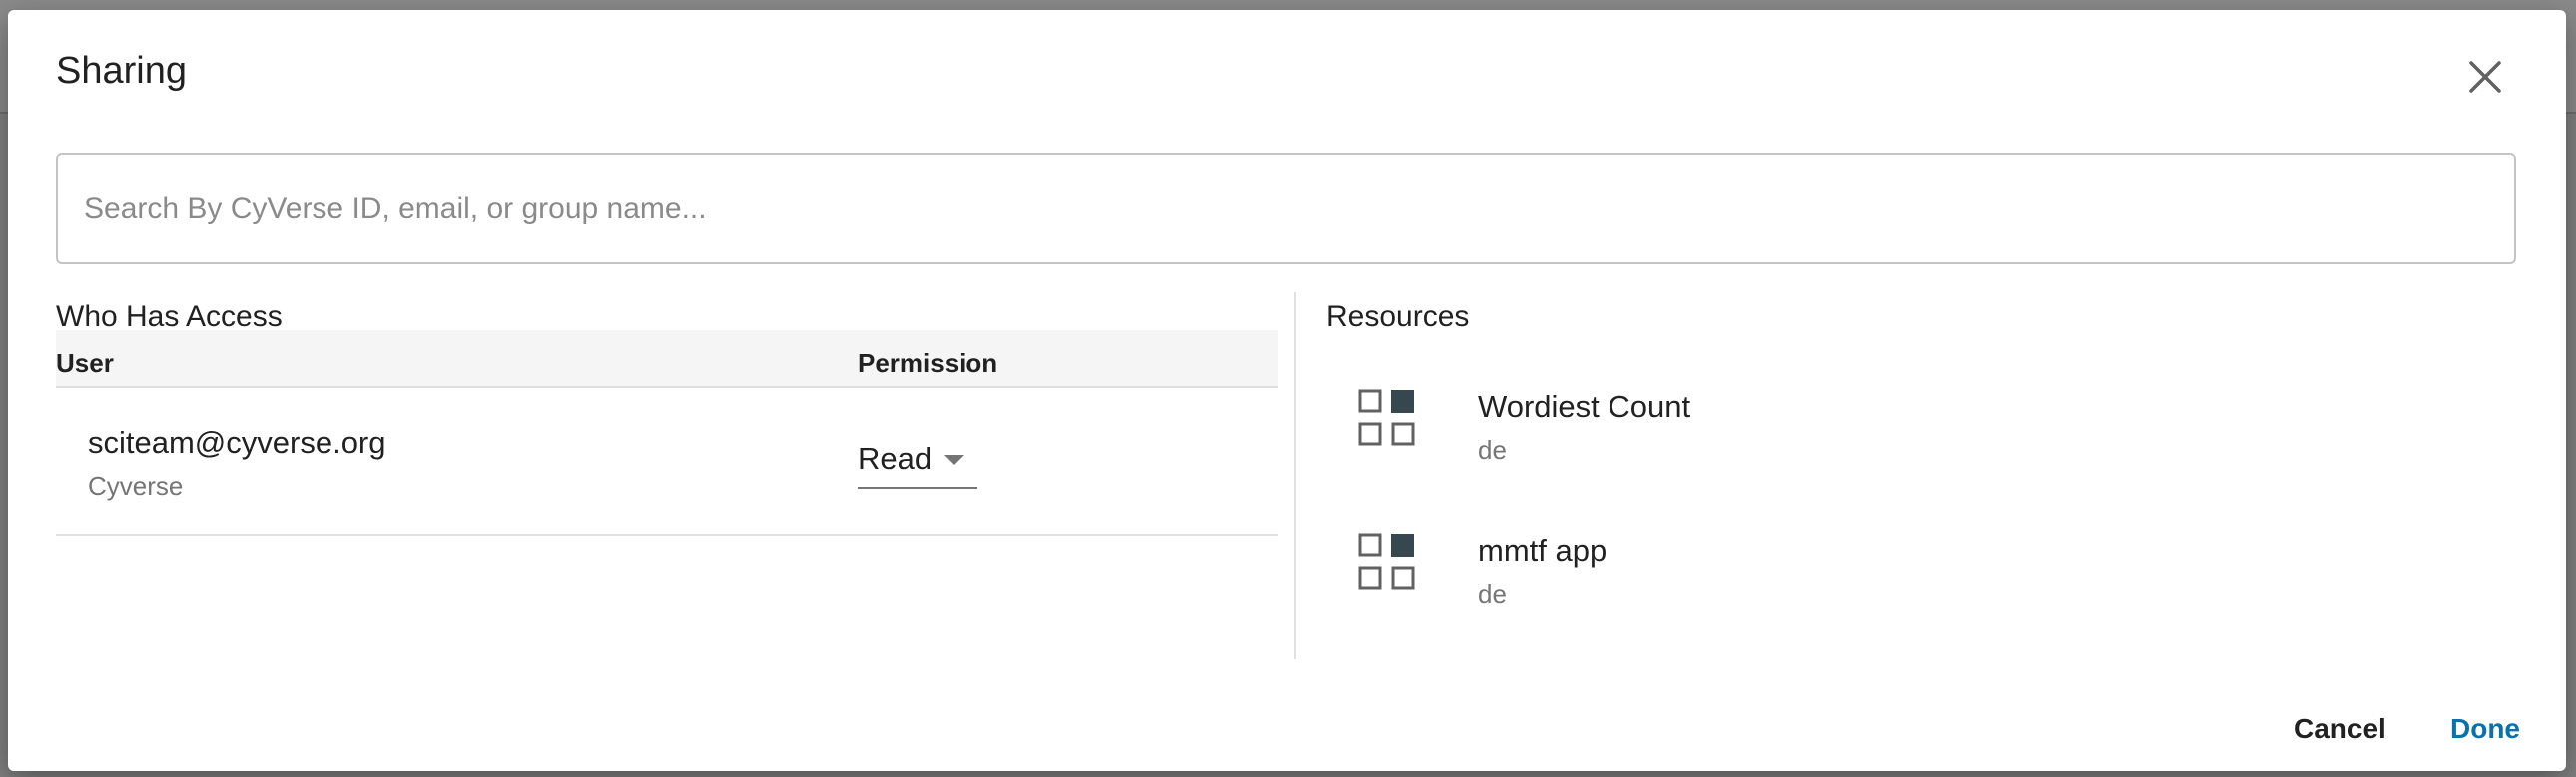 The height and width of the screenshot is (777, 2576). I want to click on resource-item: Wordiest Count de, so click(1915, 435).